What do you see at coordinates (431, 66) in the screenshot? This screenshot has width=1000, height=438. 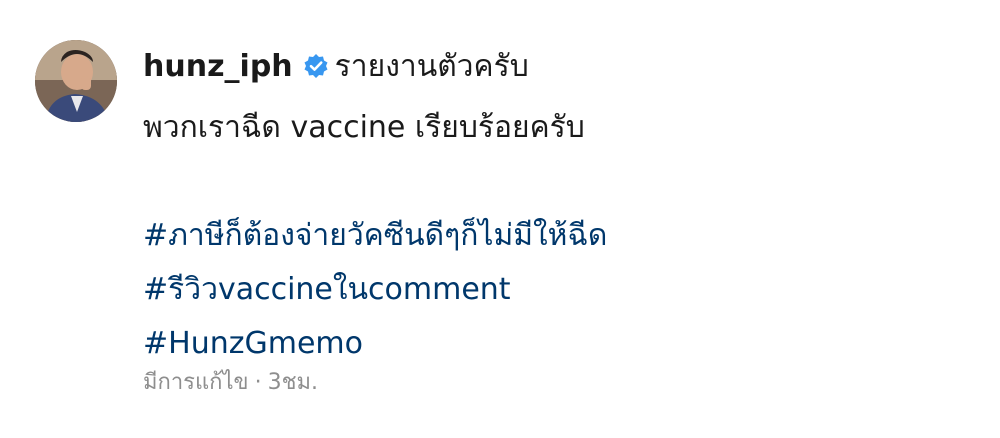 I see `caption-text-line1: รายงานตัวครับ` at bounding box center [431, 66].